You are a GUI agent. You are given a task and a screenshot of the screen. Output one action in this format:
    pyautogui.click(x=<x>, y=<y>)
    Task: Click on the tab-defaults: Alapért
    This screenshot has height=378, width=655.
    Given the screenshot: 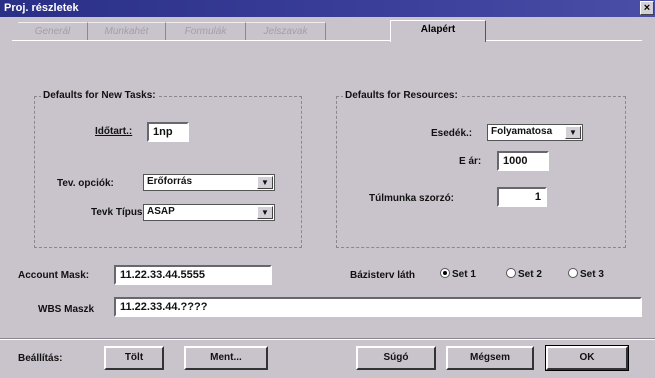 What is the action you would take?
    pyautogui.click(x=438, y=31)
    